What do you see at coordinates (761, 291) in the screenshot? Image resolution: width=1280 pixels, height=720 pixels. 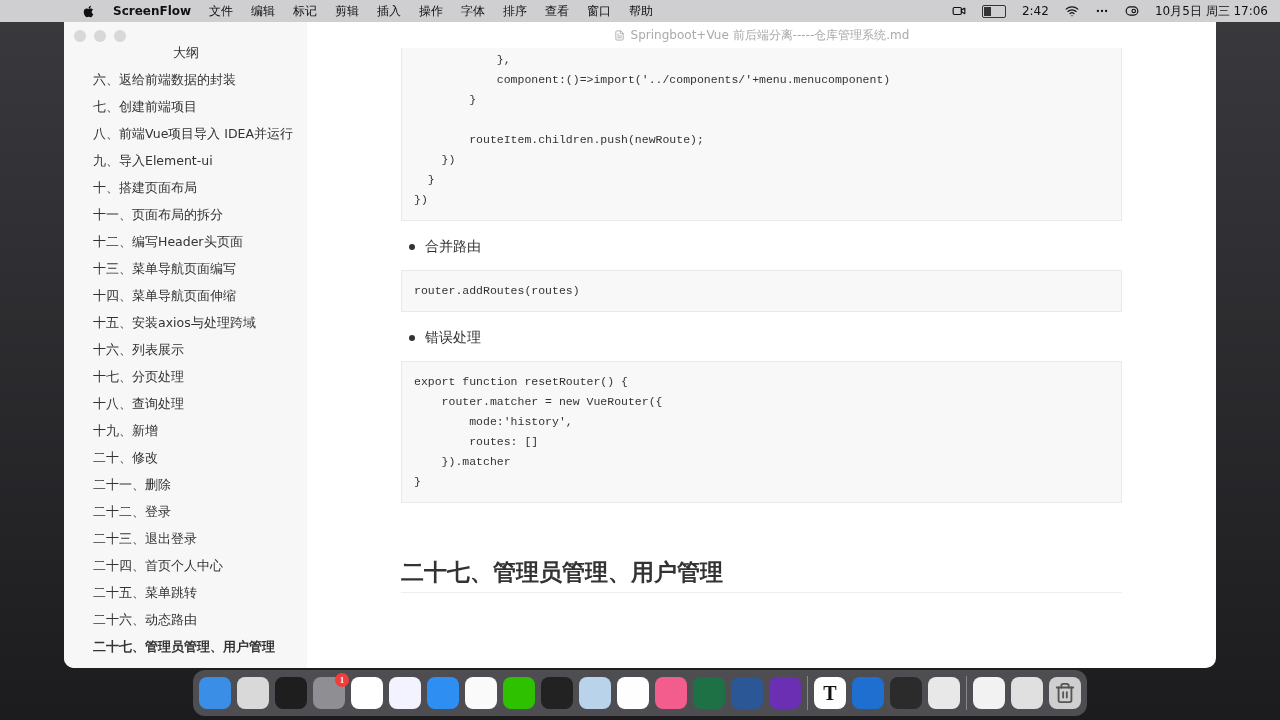 I see `code-block: router.addRoutes(routes)` at bounding box center [761, 291].